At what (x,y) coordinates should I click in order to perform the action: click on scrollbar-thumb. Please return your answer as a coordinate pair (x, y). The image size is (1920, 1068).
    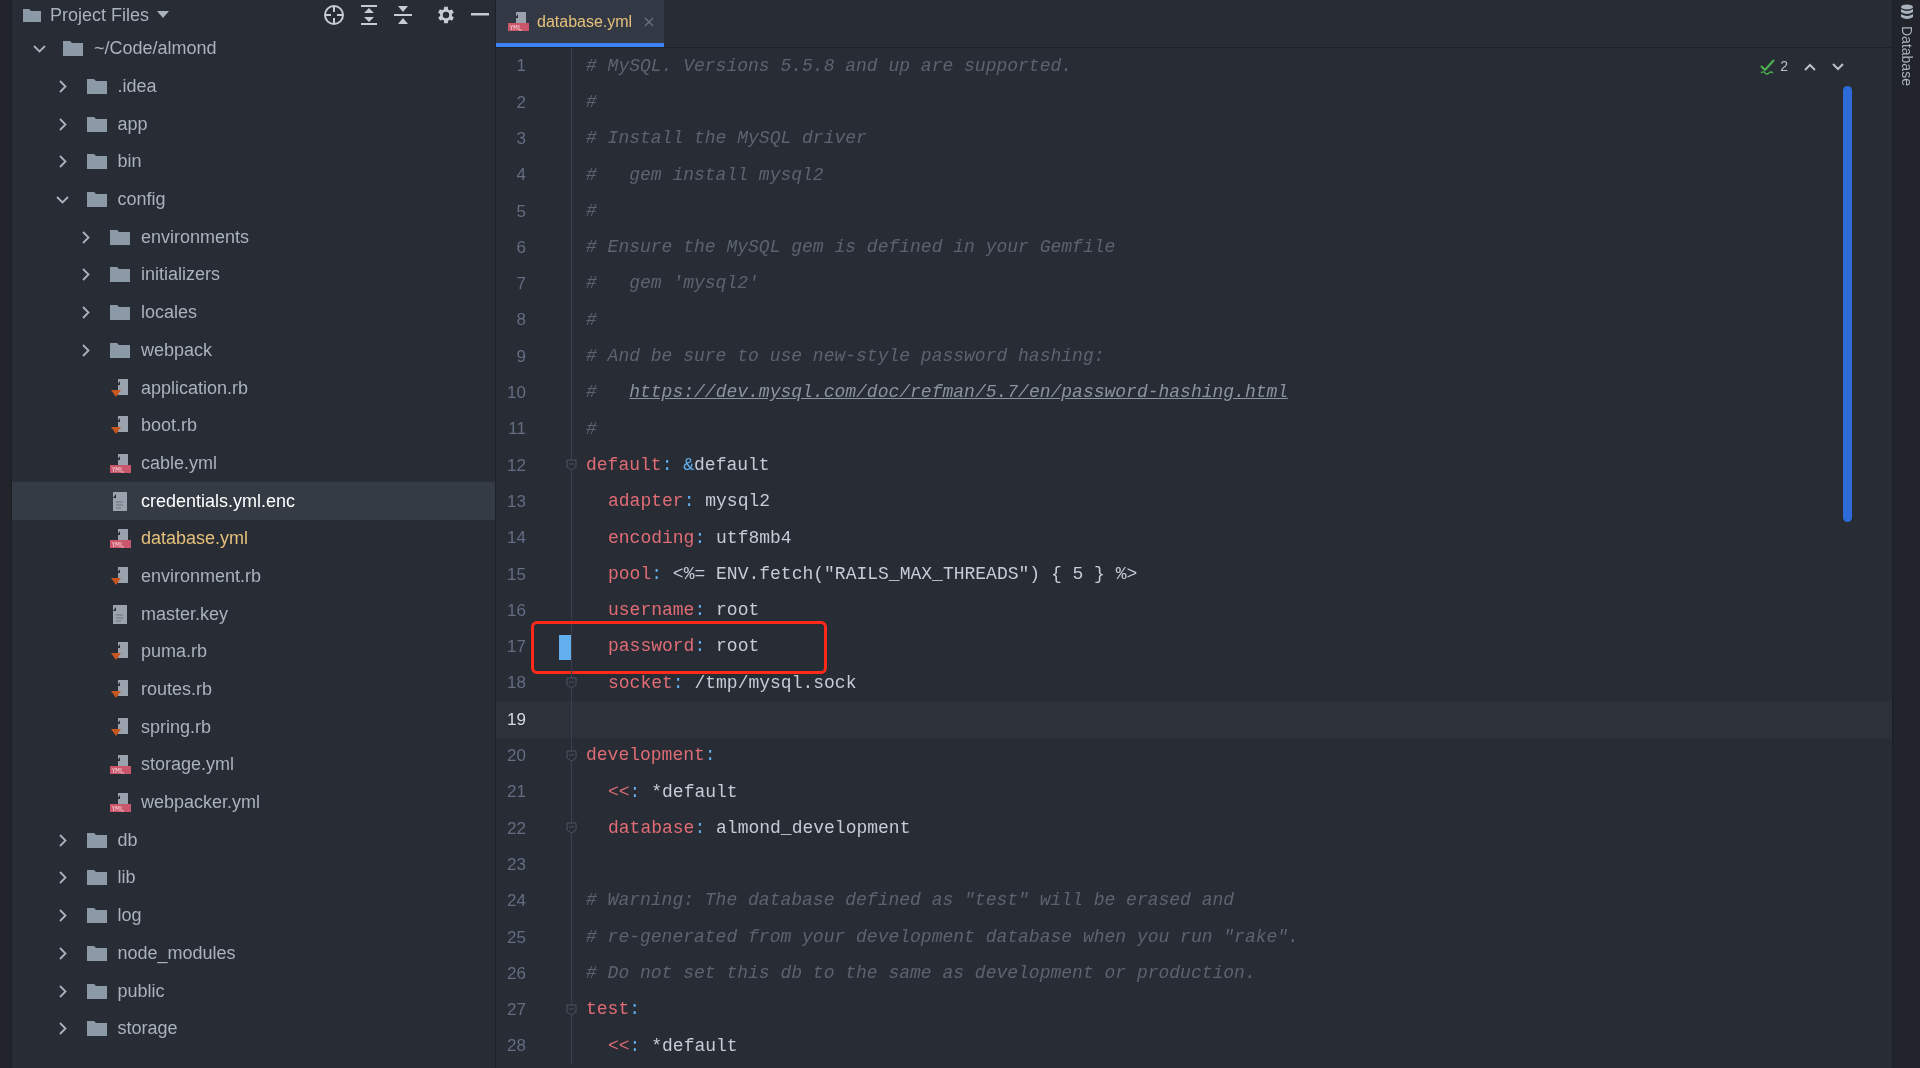
    Looking at the image, I should click on (1847, 304).